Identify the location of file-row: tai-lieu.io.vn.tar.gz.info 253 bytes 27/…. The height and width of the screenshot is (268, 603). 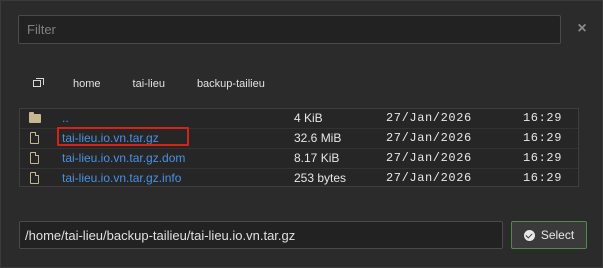
(299, 178).